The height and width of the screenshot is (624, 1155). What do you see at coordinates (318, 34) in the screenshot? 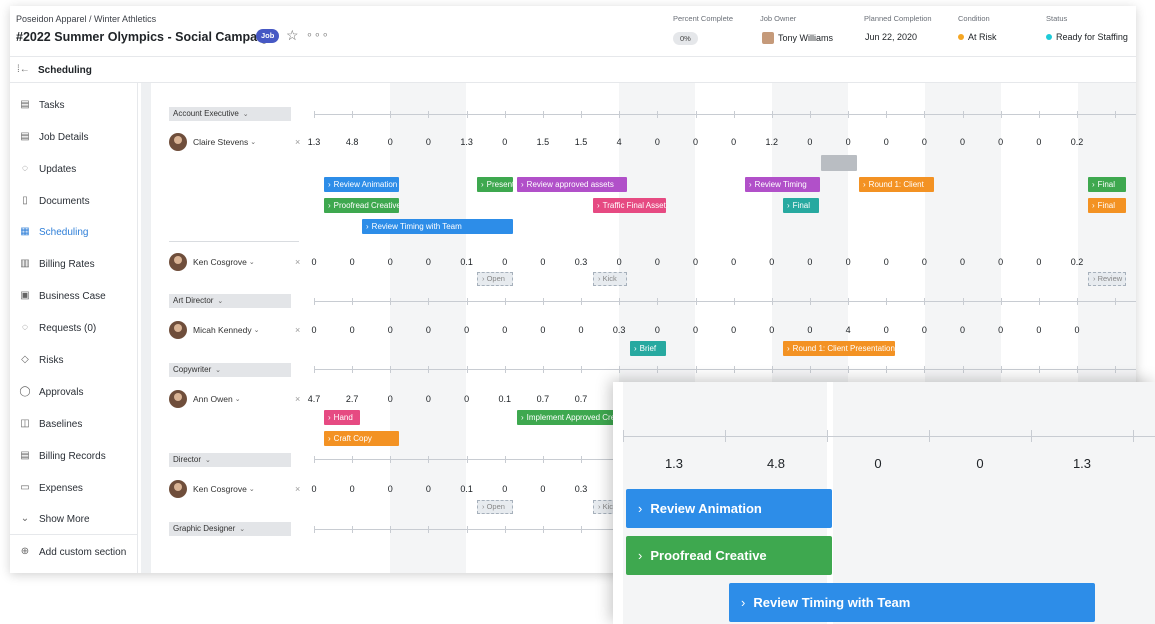
I see `more-options-icon: ∘∘∘` at bounding box center [318, 34].